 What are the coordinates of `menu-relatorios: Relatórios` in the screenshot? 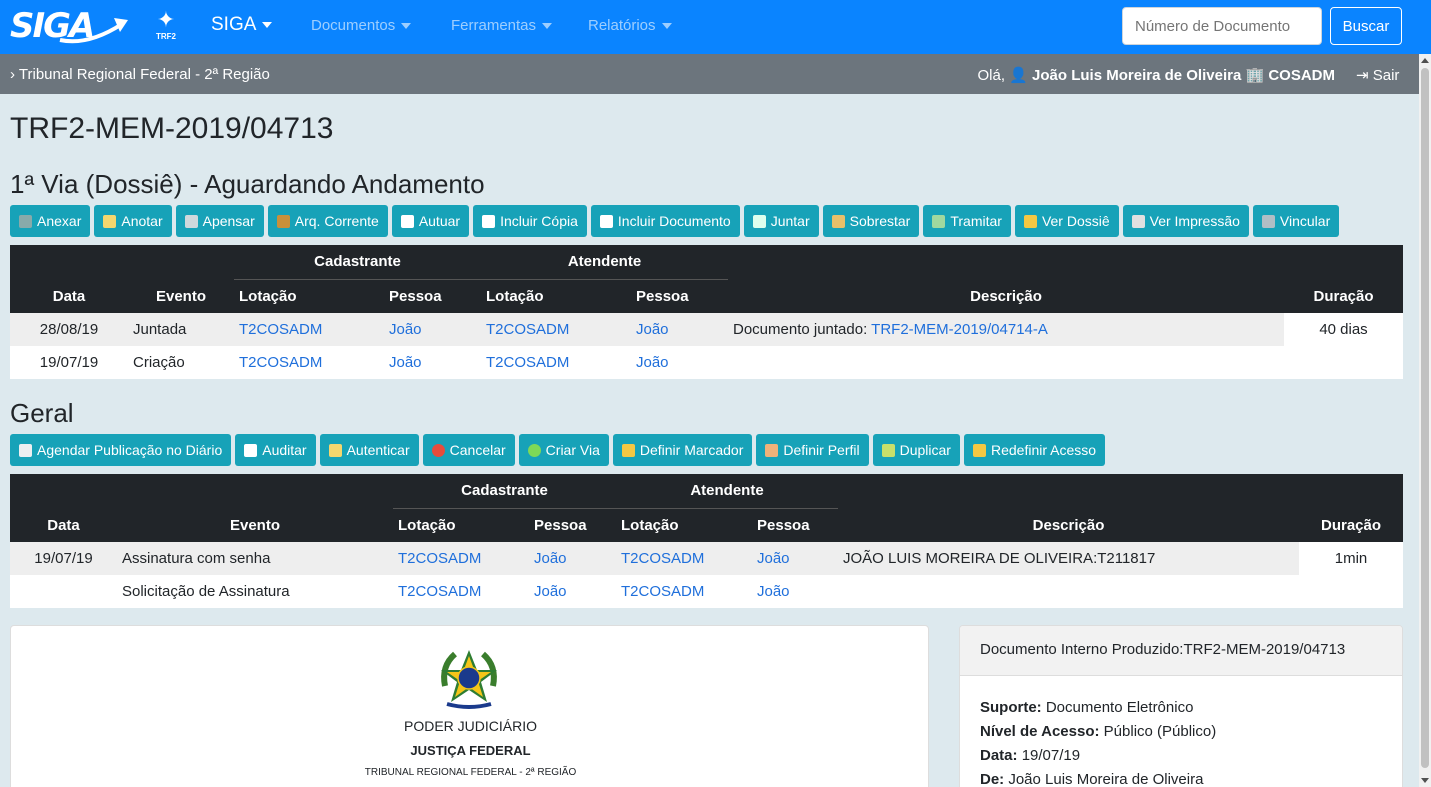 It's located at (630, 25).